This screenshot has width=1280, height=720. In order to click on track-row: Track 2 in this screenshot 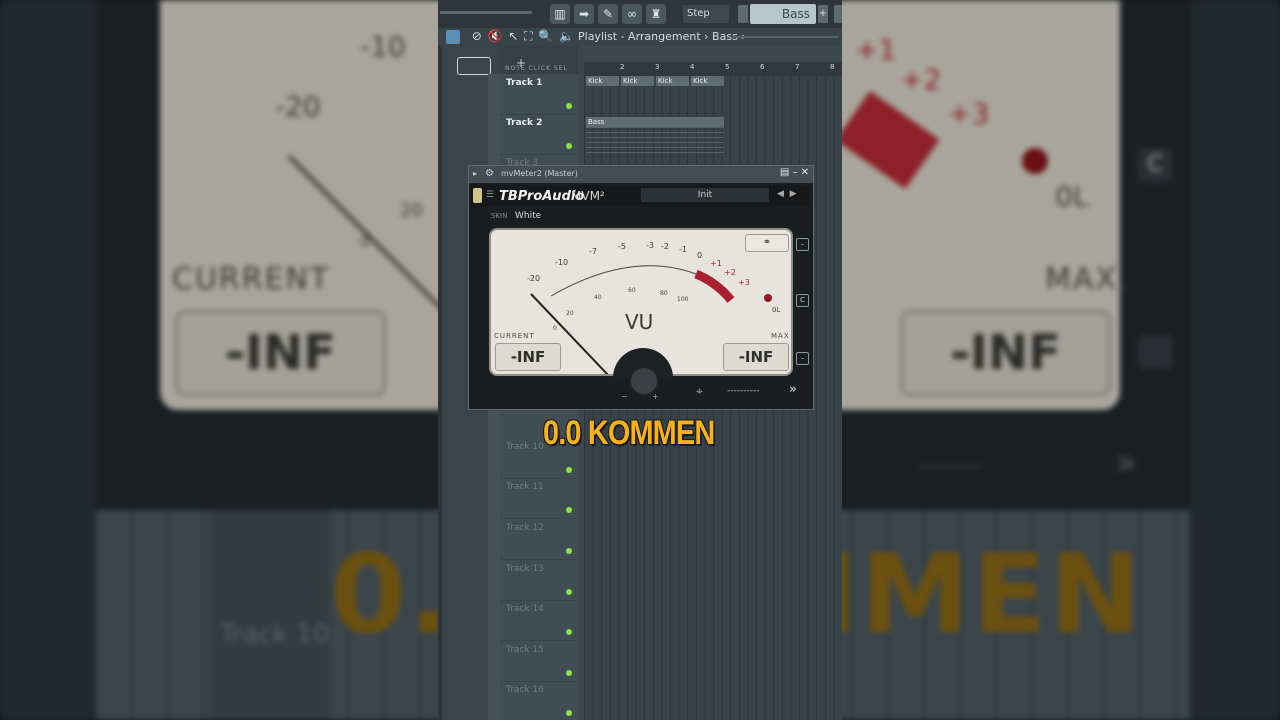, I will do `click(539, 134)`.